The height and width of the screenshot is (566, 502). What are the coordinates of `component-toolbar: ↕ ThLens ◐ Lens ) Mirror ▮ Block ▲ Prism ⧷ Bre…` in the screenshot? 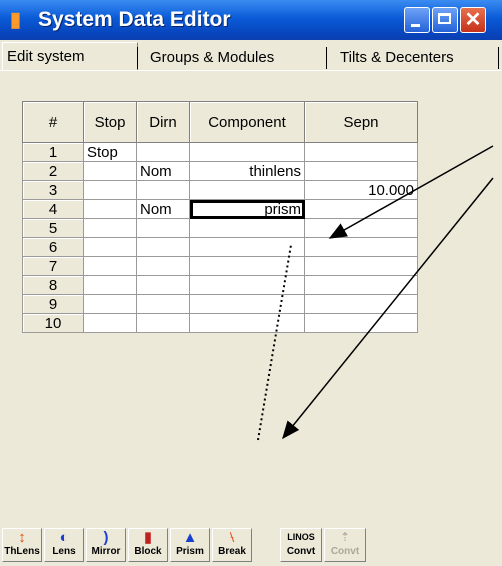 It's located at (251, 546).